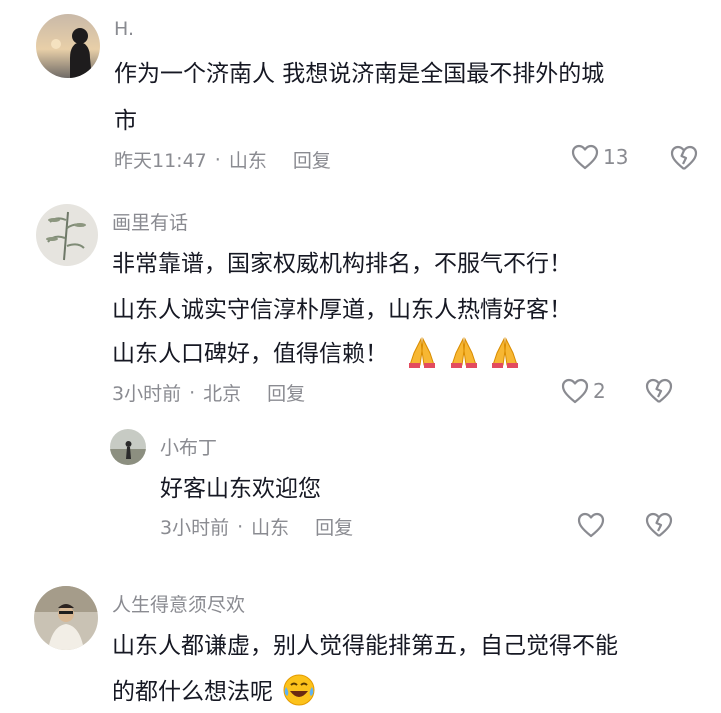 The height and width of the screenshot is (713, 721). I want to click on like-count: 13, so click(616, 157).